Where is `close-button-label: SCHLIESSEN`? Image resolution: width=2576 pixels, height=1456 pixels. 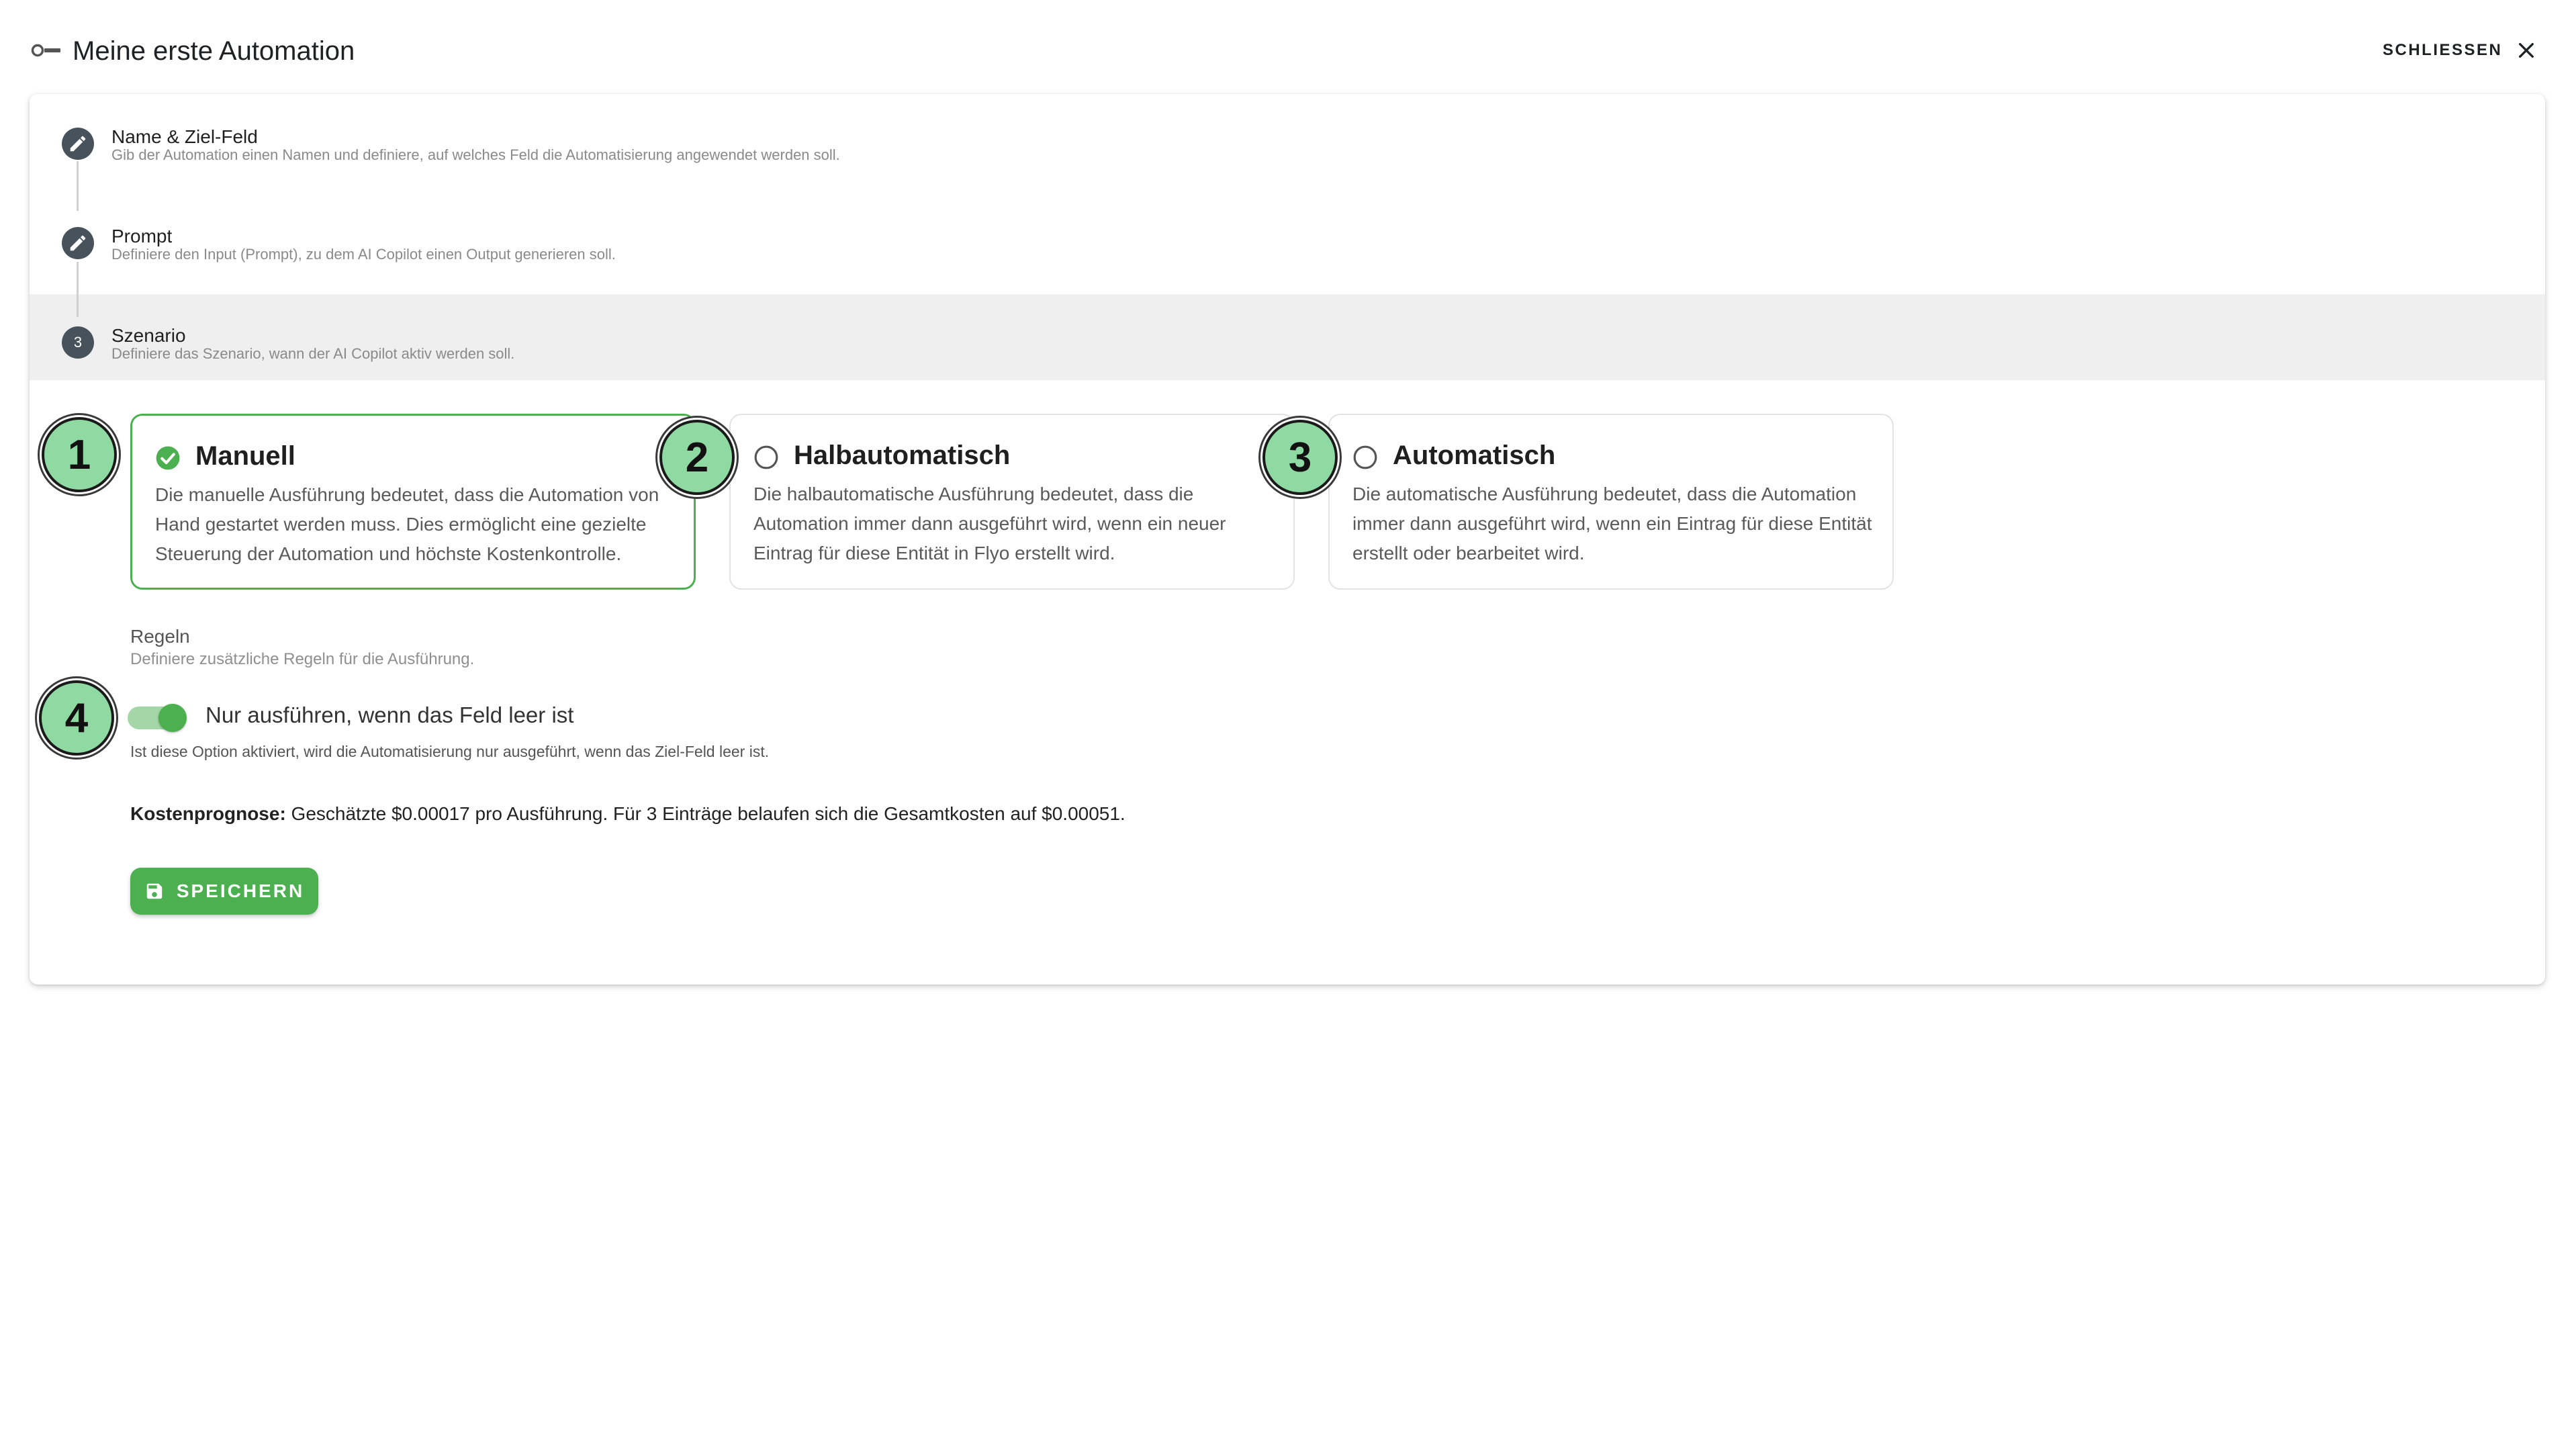 close-button-label: SCHLIESSEN is located at coordinates (2443, 50).